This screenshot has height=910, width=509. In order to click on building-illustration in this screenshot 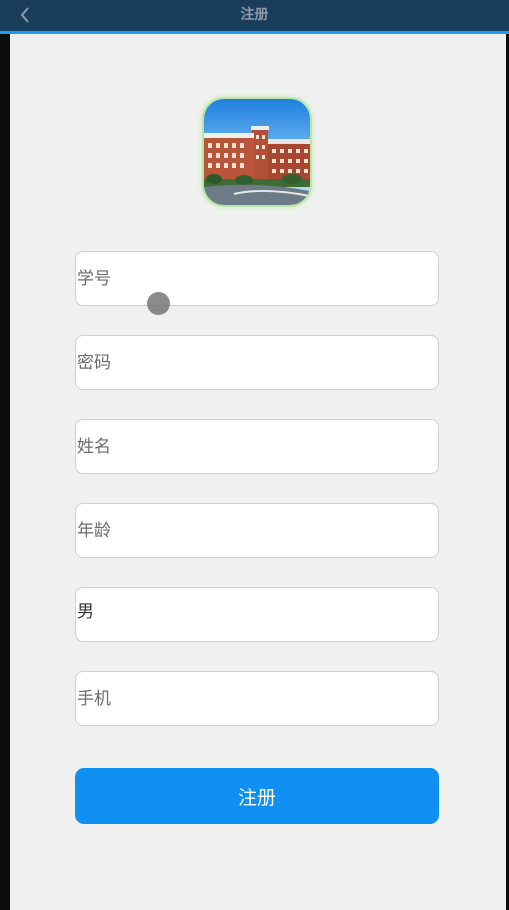, I will do `click(257, 152)`.